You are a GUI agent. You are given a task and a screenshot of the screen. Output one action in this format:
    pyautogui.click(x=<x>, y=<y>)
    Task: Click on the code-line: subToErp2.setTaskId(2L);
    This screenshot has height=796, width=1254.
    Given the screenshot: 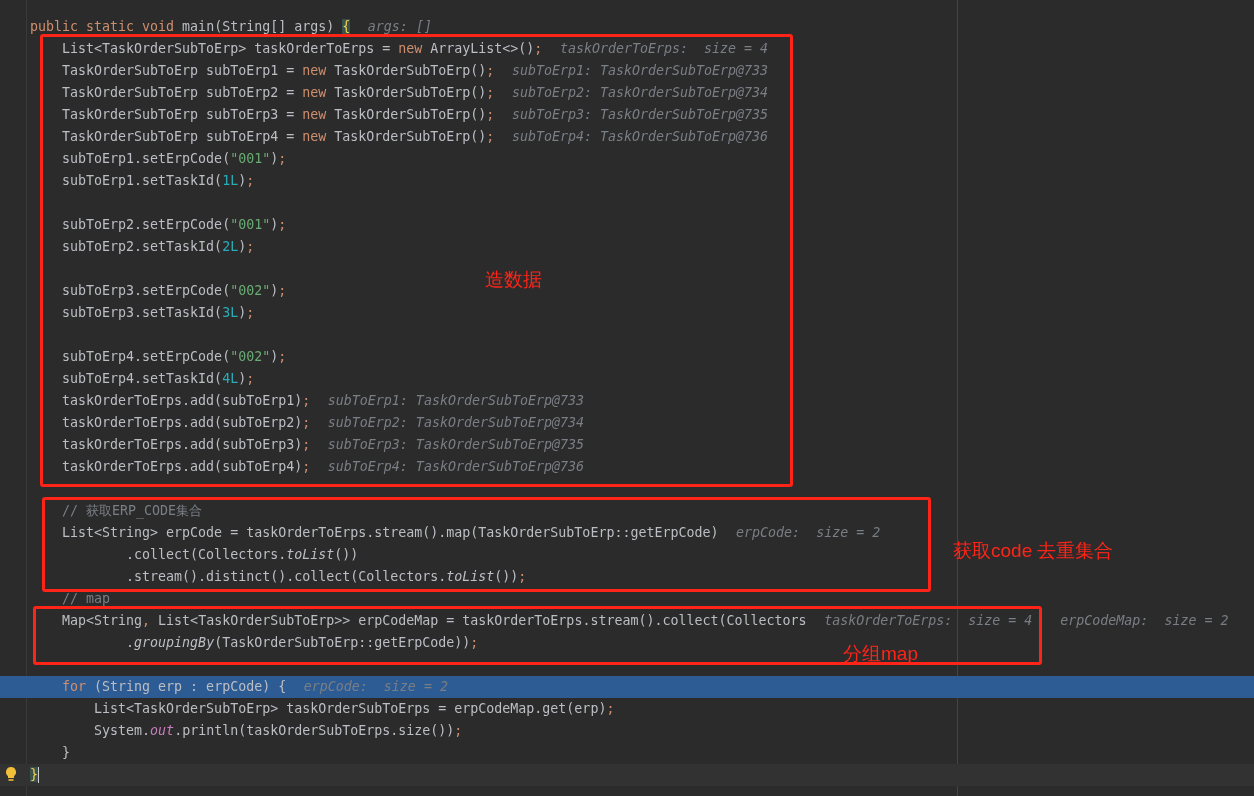 What is the action you would take?
    pyautogui.click(x=158, y=247)
    